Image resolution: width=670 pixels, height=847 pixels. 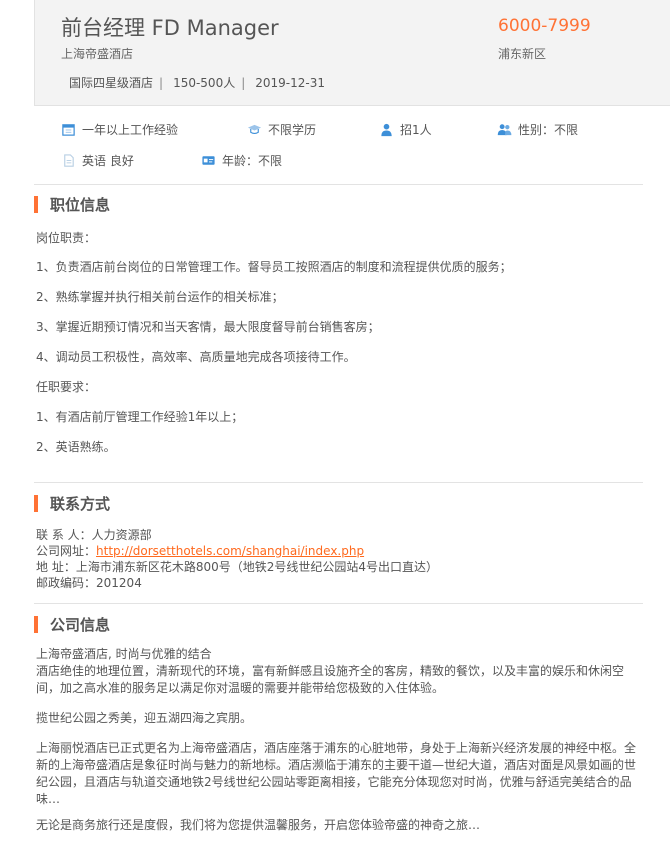 What do you see at coordinates (254, 130) in the screenshot?
I see `graduation-cap-icon` at bounding box center [254, 130].